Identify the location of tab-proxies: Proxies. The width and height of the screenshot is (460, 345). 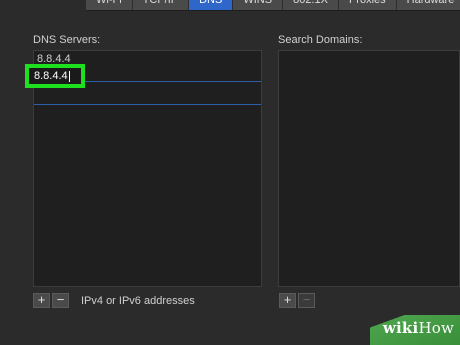
(368, 5).